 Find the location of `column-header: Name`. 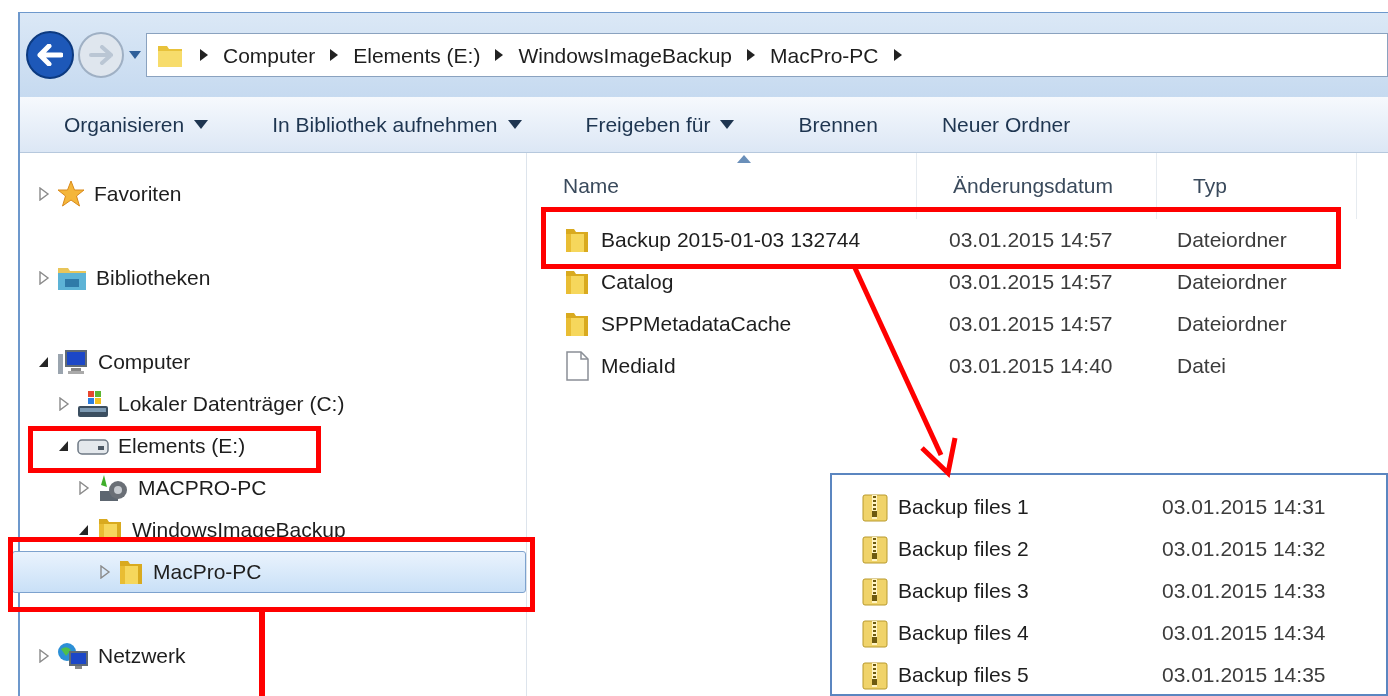

column-header: Name is located at coordinates (722, 186).